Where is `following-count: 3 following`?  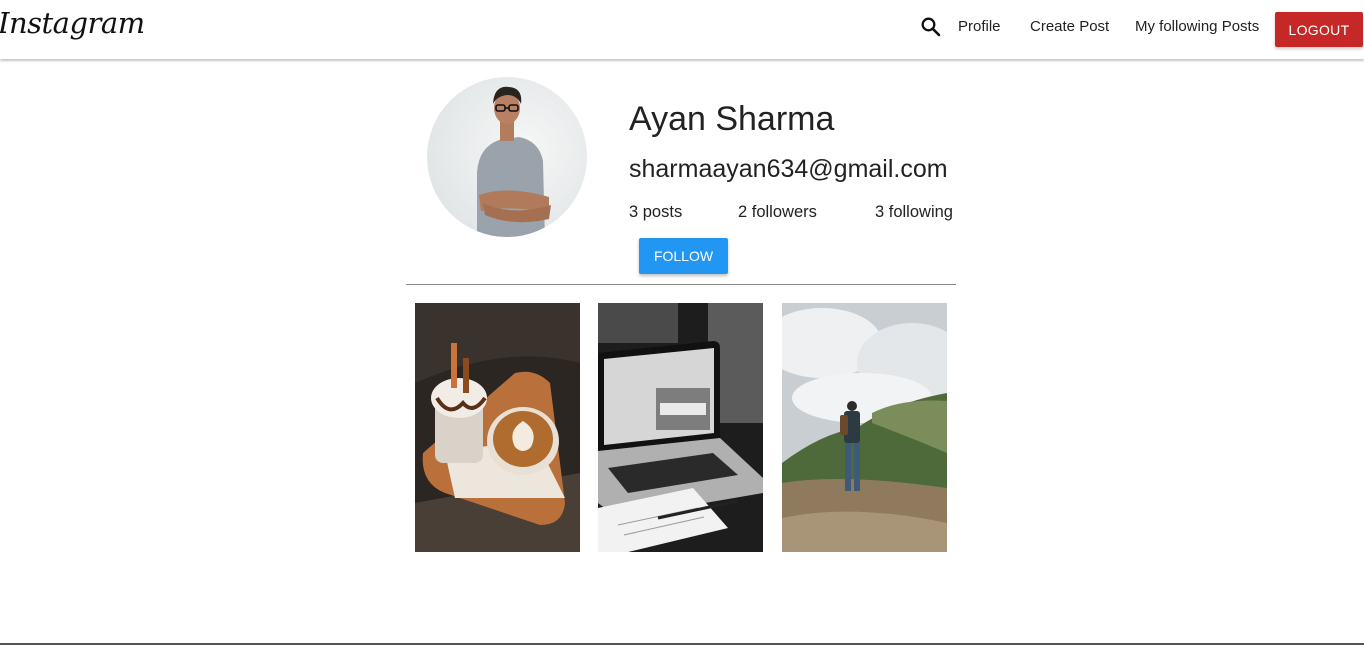 following-count: 3 following is located at coordinates (914, 212).